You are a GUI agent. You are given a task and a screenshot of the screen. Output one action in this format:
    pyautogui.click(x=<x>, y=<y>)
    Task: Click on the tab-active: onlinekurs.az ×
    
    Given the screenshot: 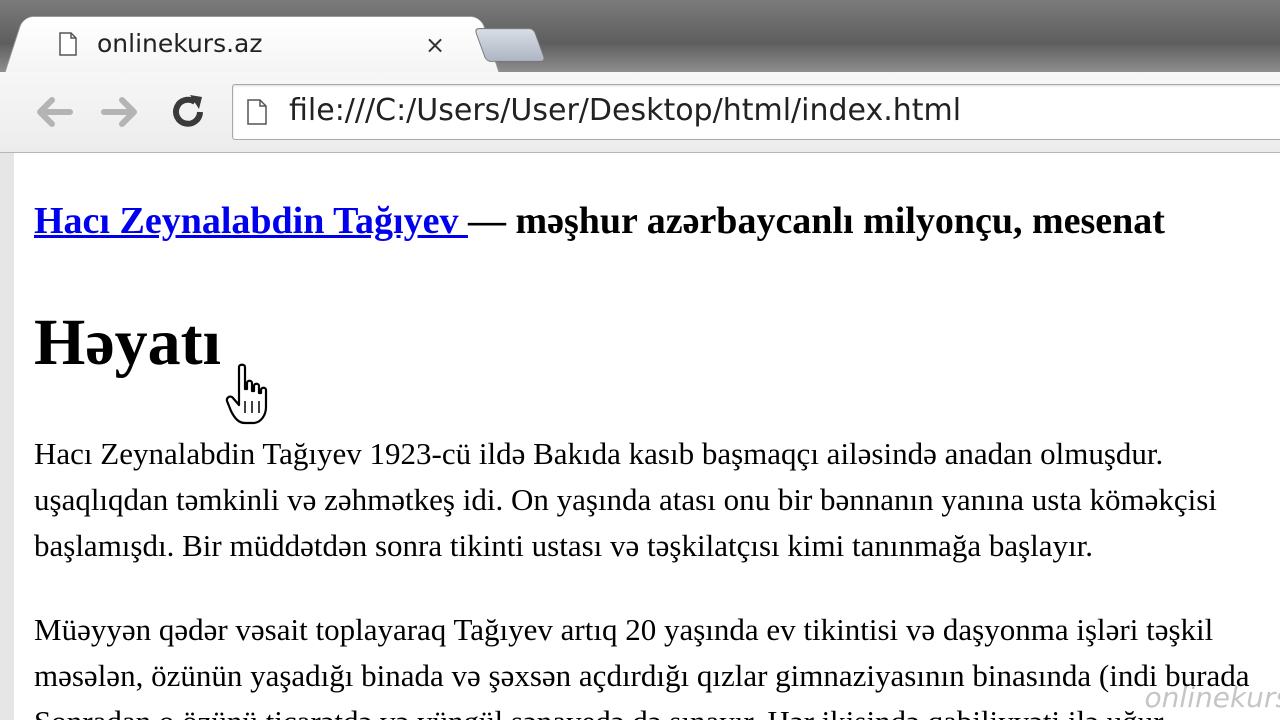 What is the action you would take?
    pyautogui.click(x=252, y=45)
    